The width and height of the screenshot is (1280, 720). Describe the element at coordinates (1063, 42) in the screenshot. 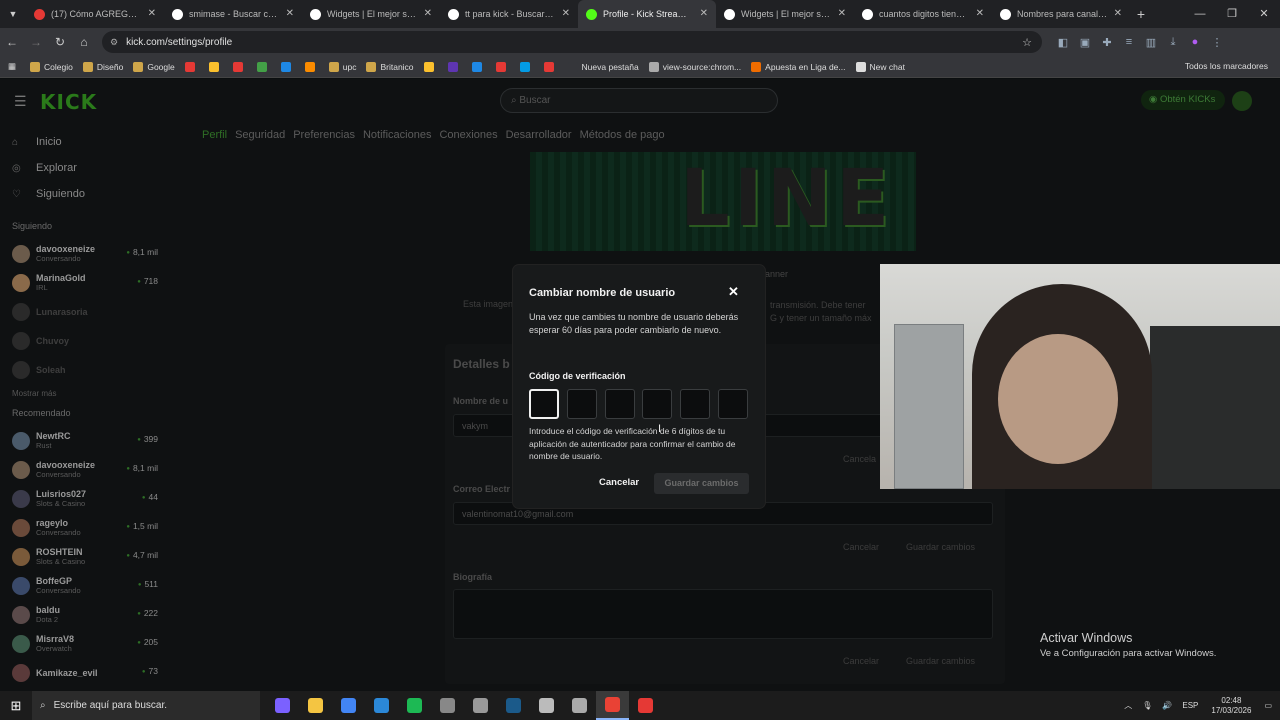

I see `extension-icon: ◧` at that location.